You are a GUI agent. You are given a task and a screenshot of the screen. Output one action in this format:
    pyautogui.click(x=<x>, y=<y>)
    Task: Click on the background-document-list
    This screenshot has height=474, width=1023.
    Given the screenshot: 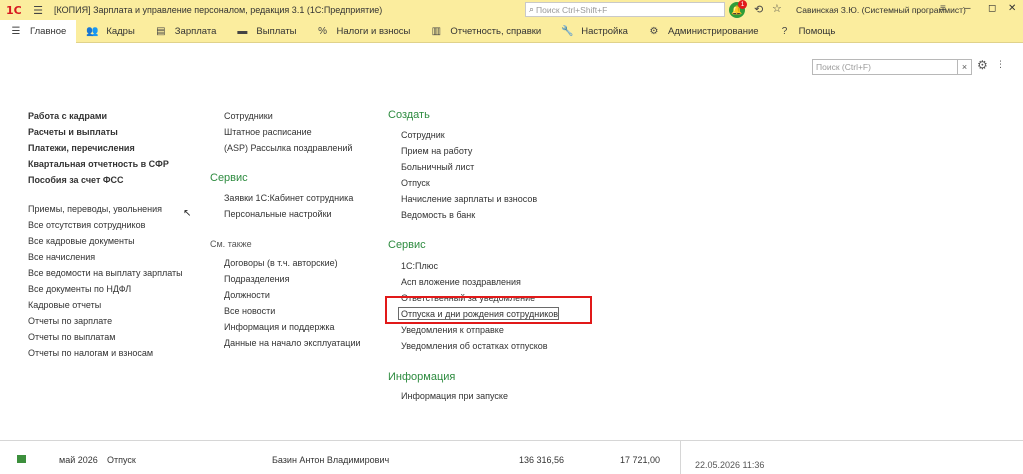 What is the action you would take?
    pyautogui.click(x=511, y=457)
    